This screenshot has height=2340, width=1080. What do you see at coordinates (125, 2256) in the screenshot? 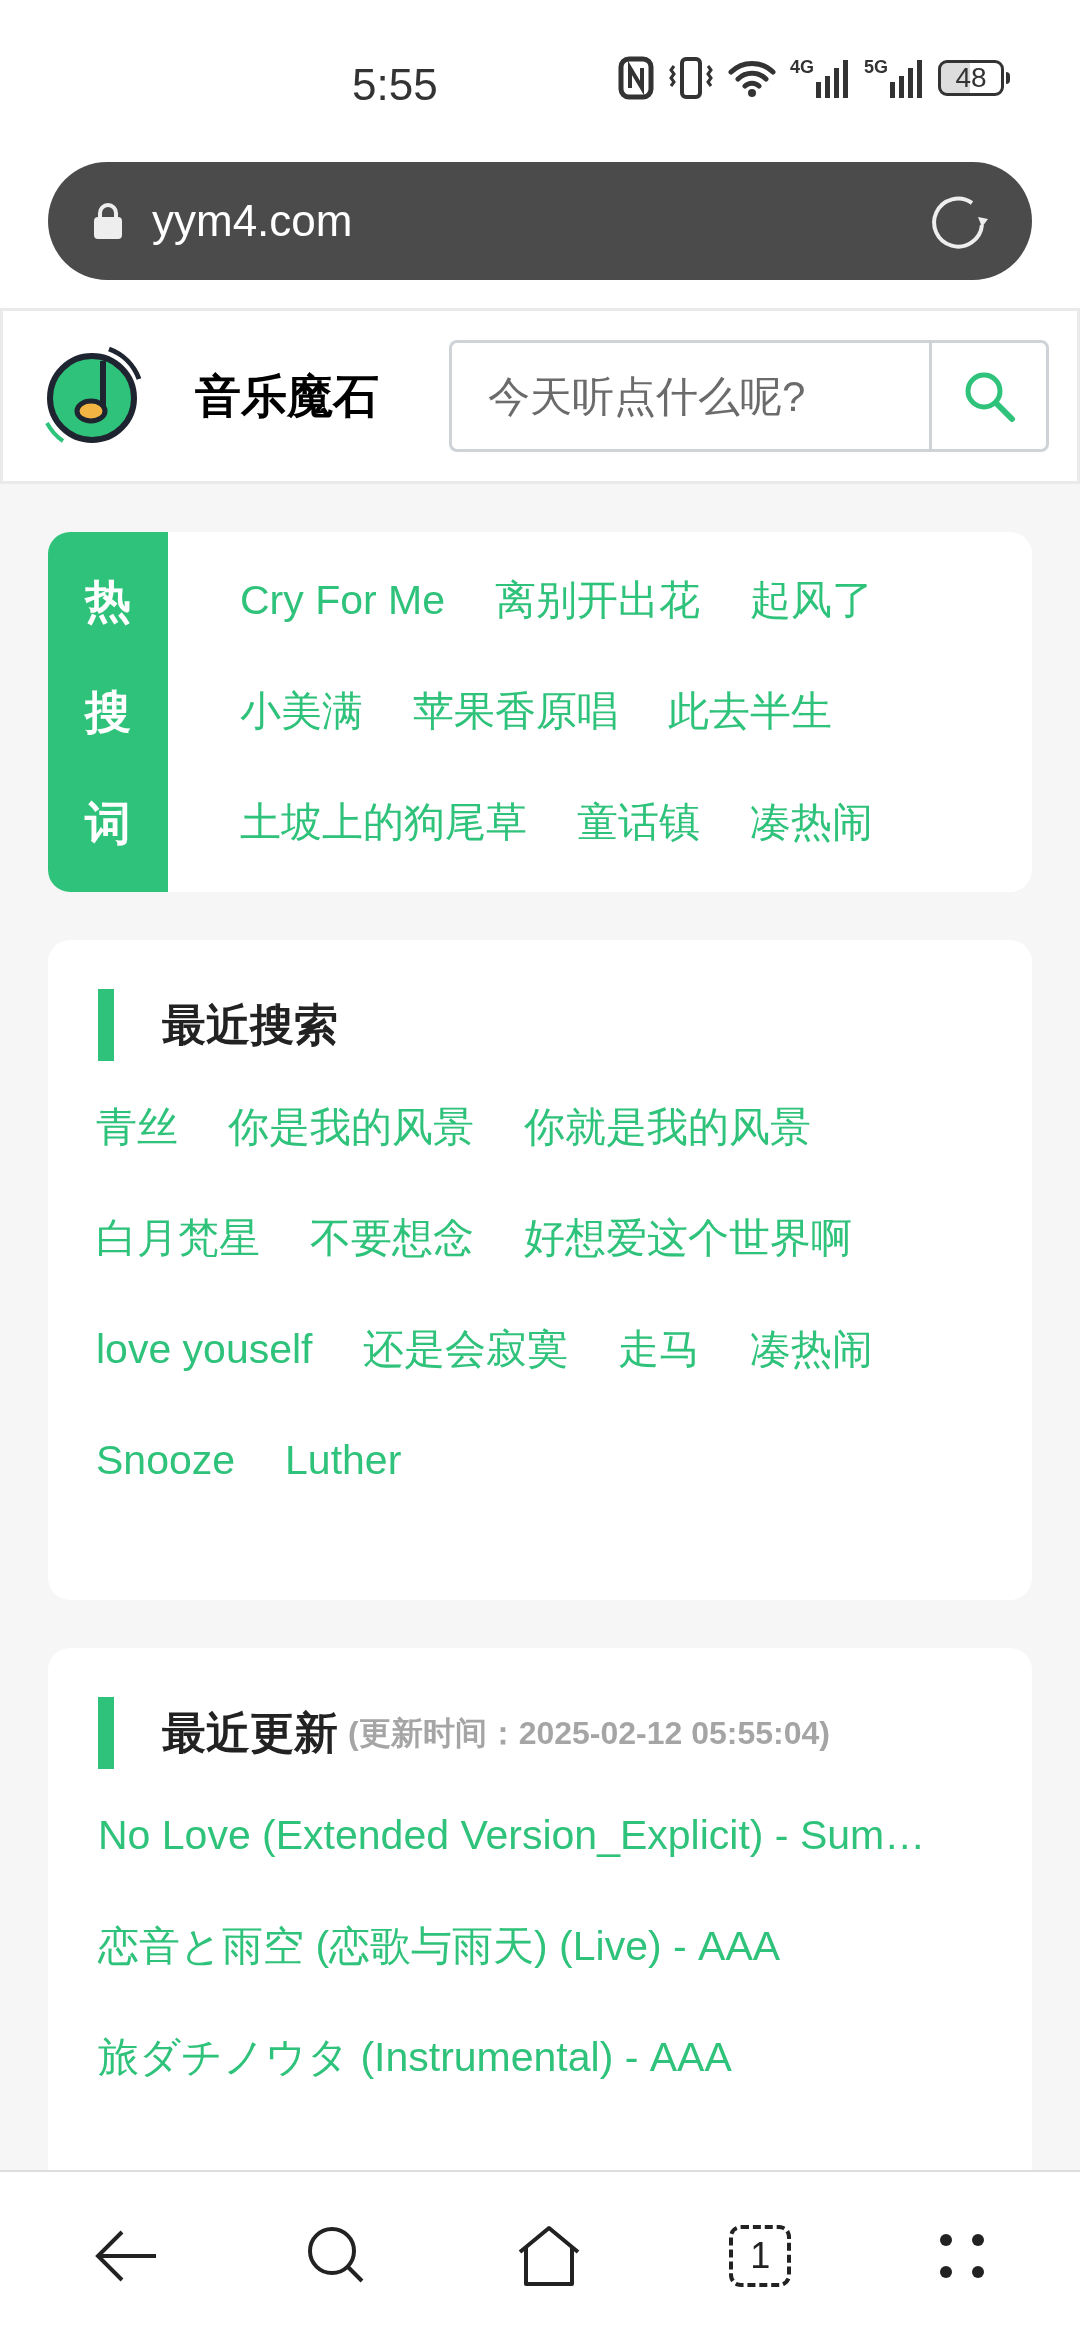
I see `back-arrow-icon` at bounding box center [125, 2256].